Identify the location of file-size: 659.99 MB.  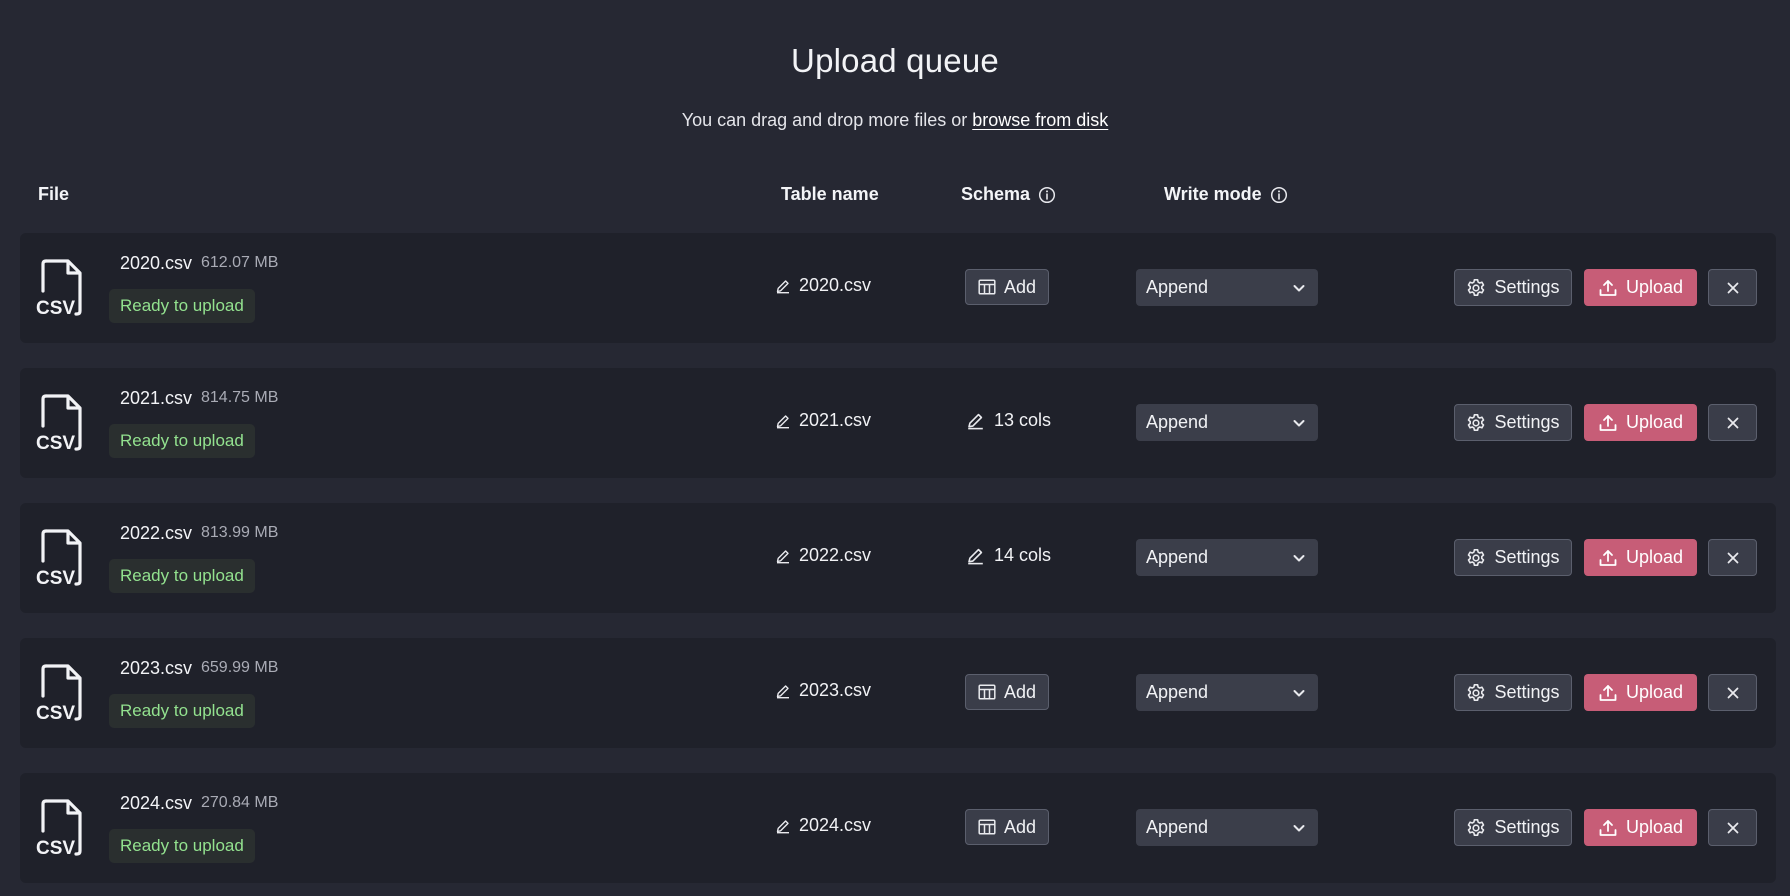
(240, 667).